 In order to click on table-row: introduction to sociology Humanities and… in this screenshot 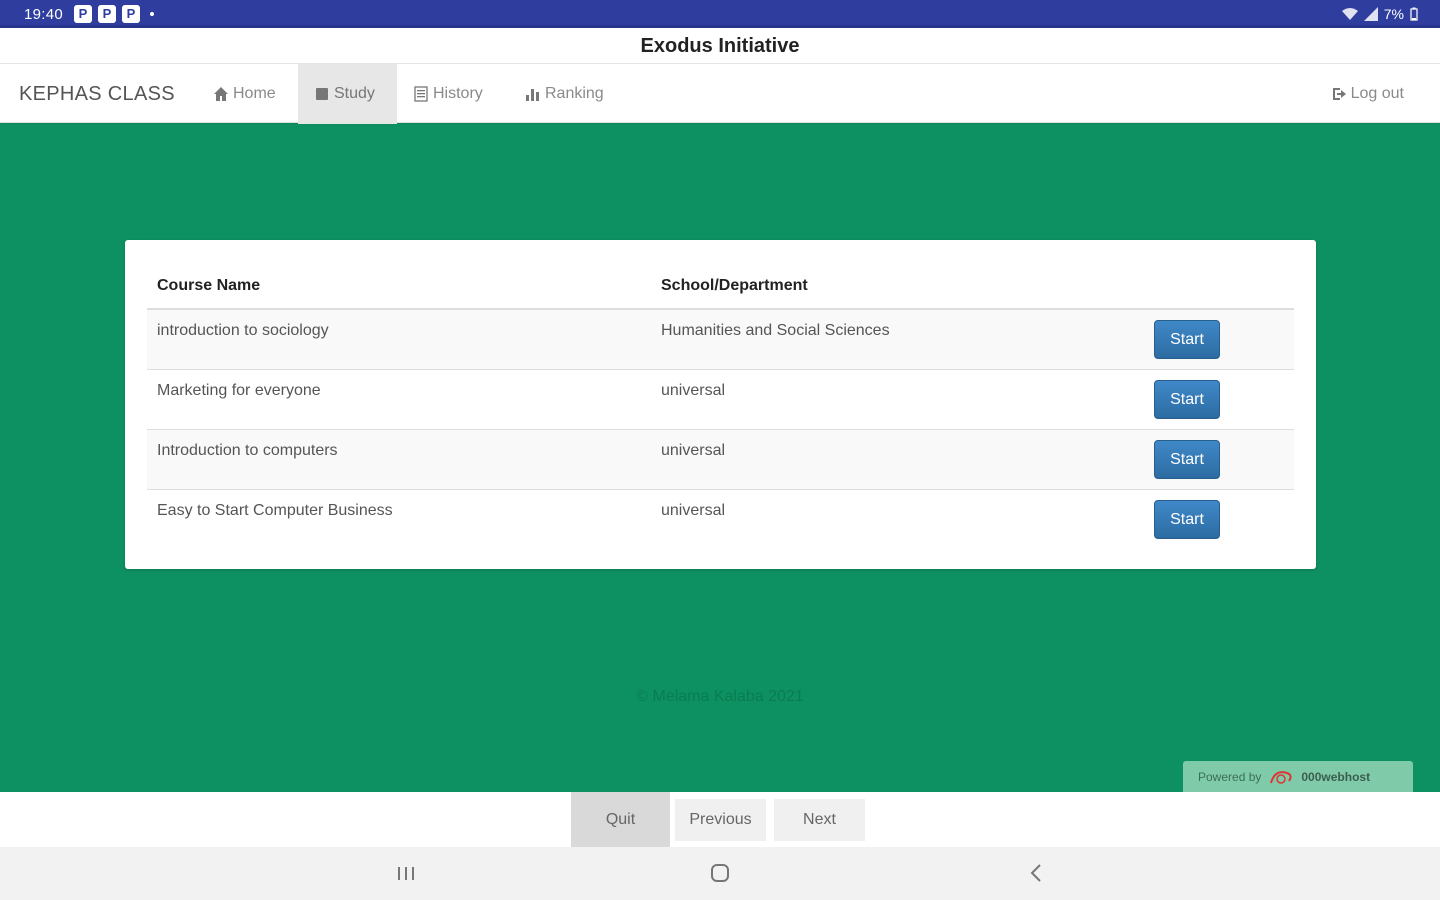, I will do `click(720, 339)`.